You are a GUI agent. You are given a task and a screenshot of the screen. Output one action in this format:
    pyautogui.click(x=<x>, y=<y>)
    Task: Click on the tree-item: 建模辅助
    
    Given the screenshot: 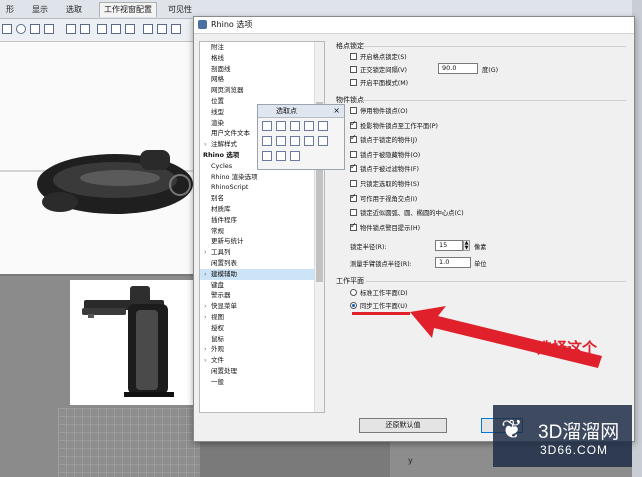 What is the action you would take?
    pyautogui.click(x=262, y=274)
    